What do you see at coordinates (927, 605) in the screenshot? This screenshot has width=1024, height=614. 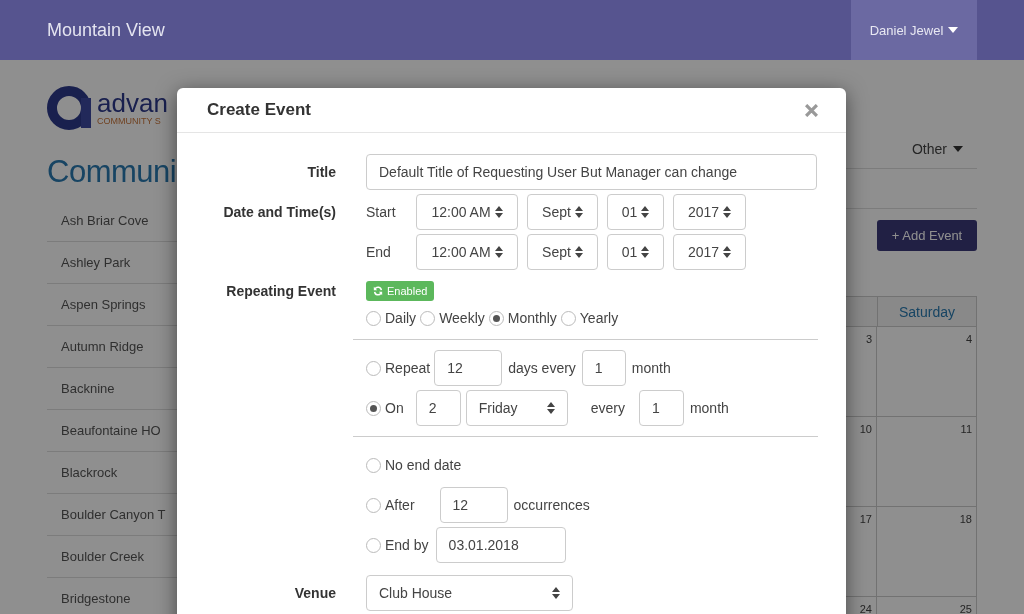 I see `day-number: 25` at bounding box center [927, 605].